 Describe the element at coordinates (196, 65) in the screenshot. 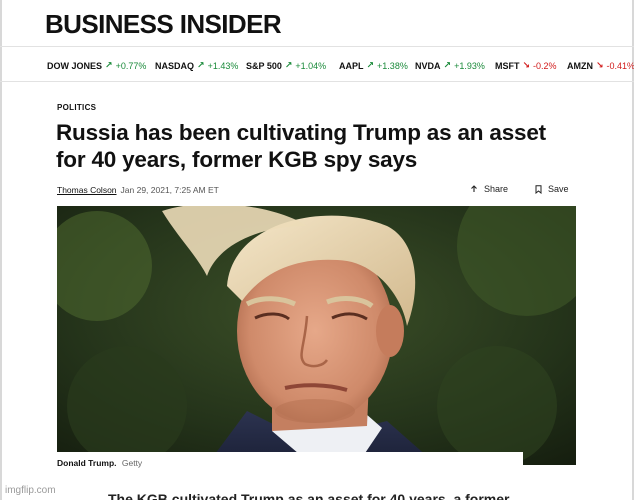

I see `ticker-item-nasdaq: NASDAQ ↗ +1.43%` at that location.